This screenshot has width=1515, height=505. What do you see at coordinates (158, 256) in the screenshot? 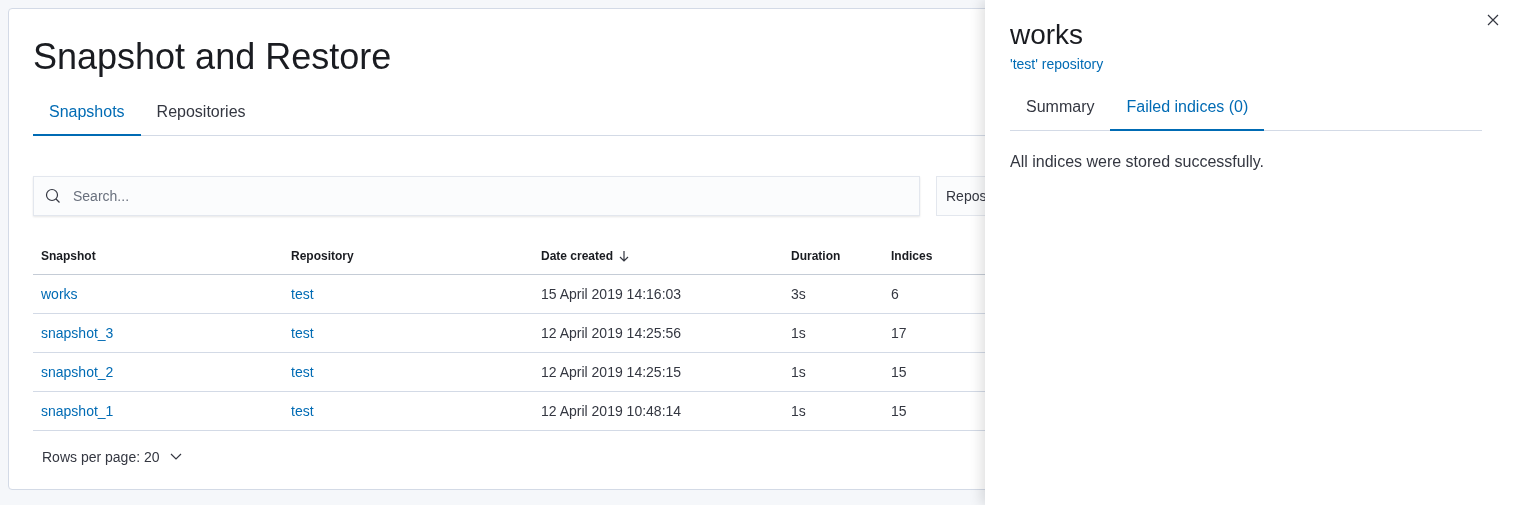
I see `column-header: Snapshot` at bounding box center [158, 256].